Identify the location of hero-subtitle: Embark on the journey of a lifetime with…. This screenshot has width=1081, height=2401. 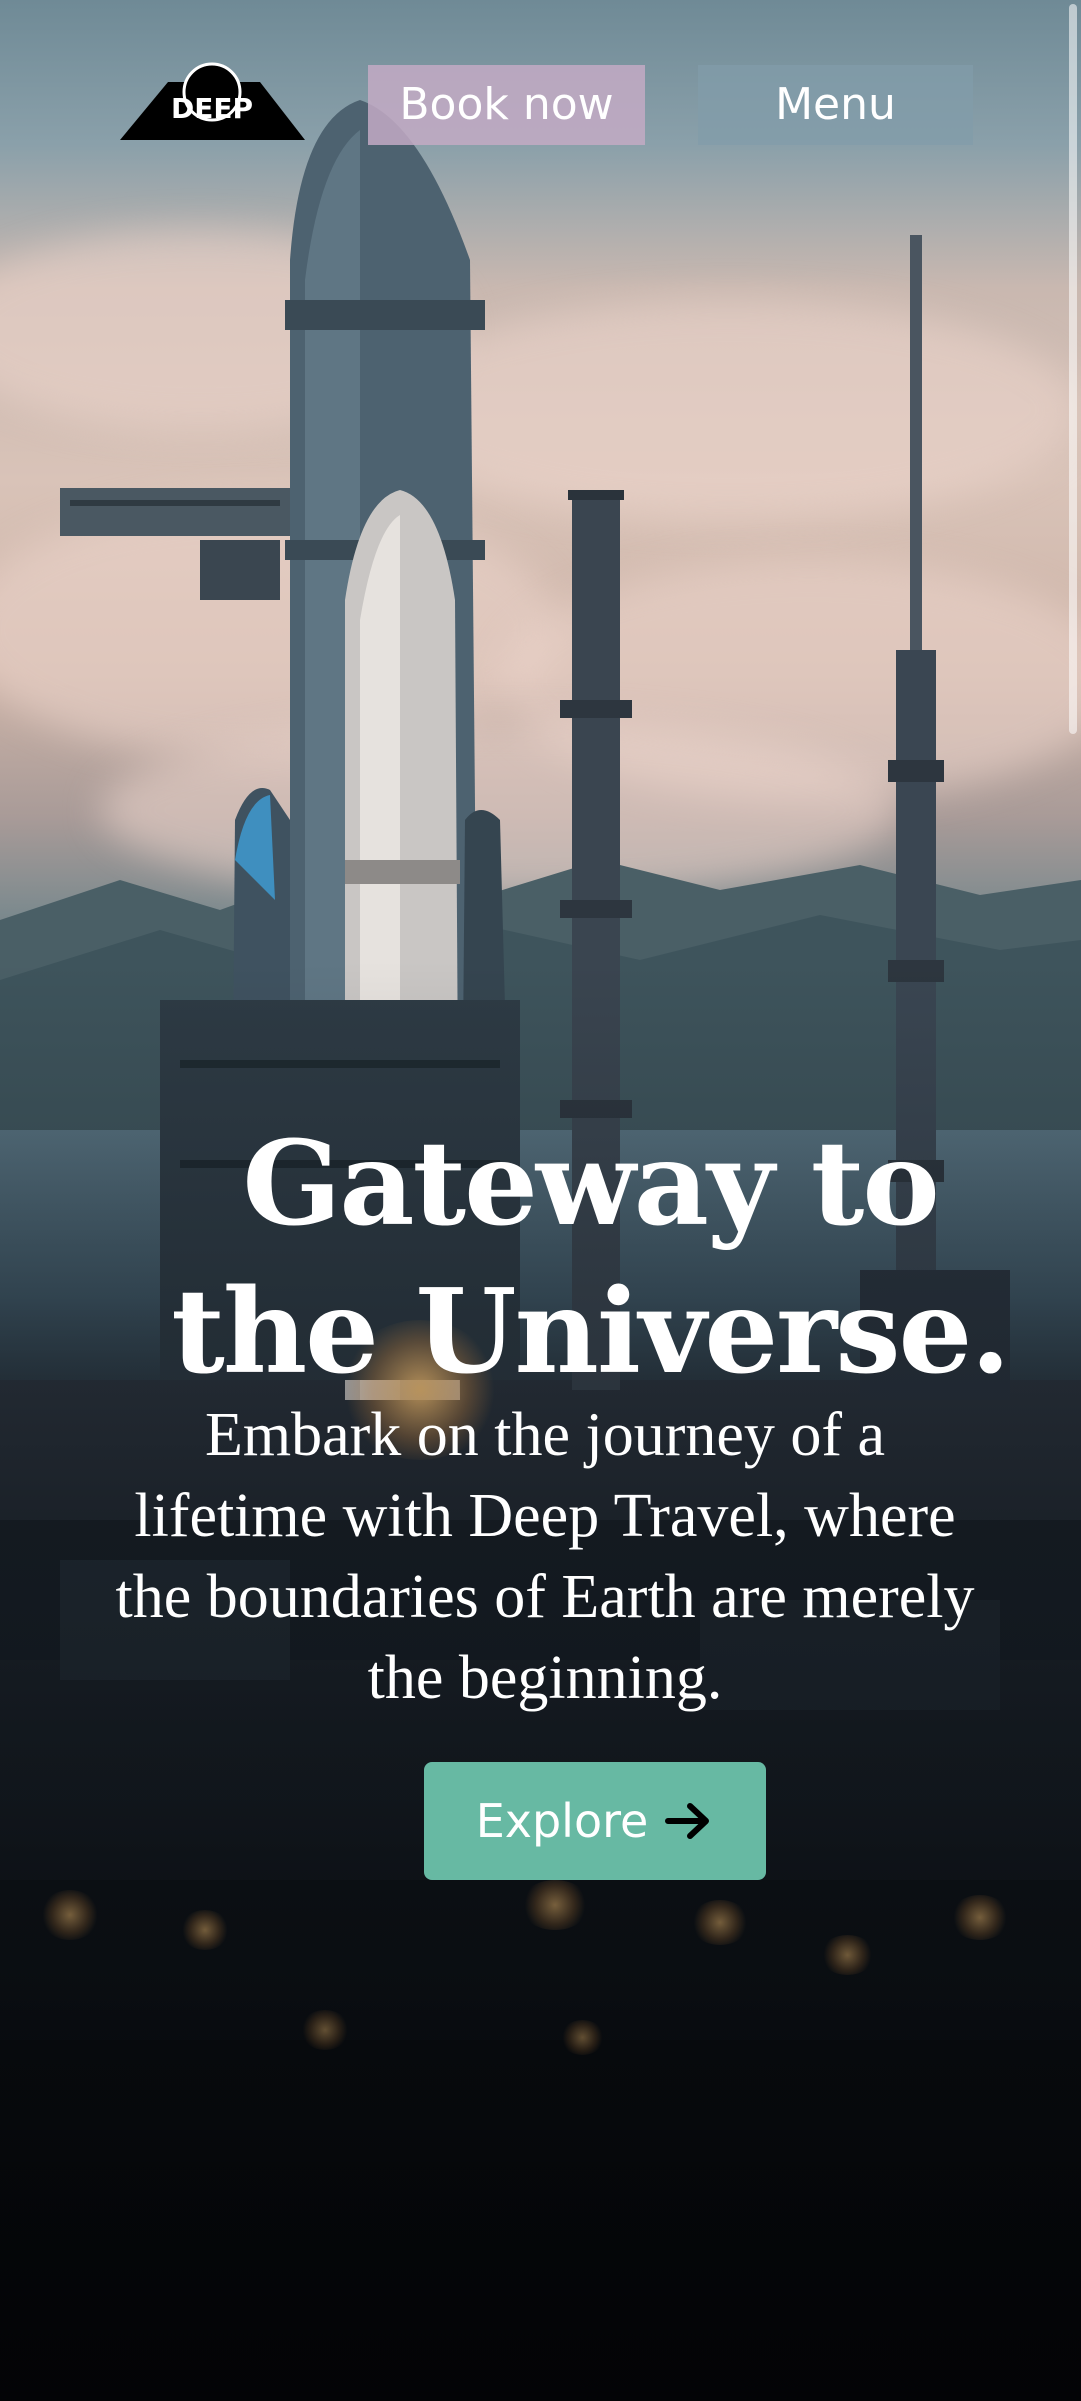
(545, 1556).